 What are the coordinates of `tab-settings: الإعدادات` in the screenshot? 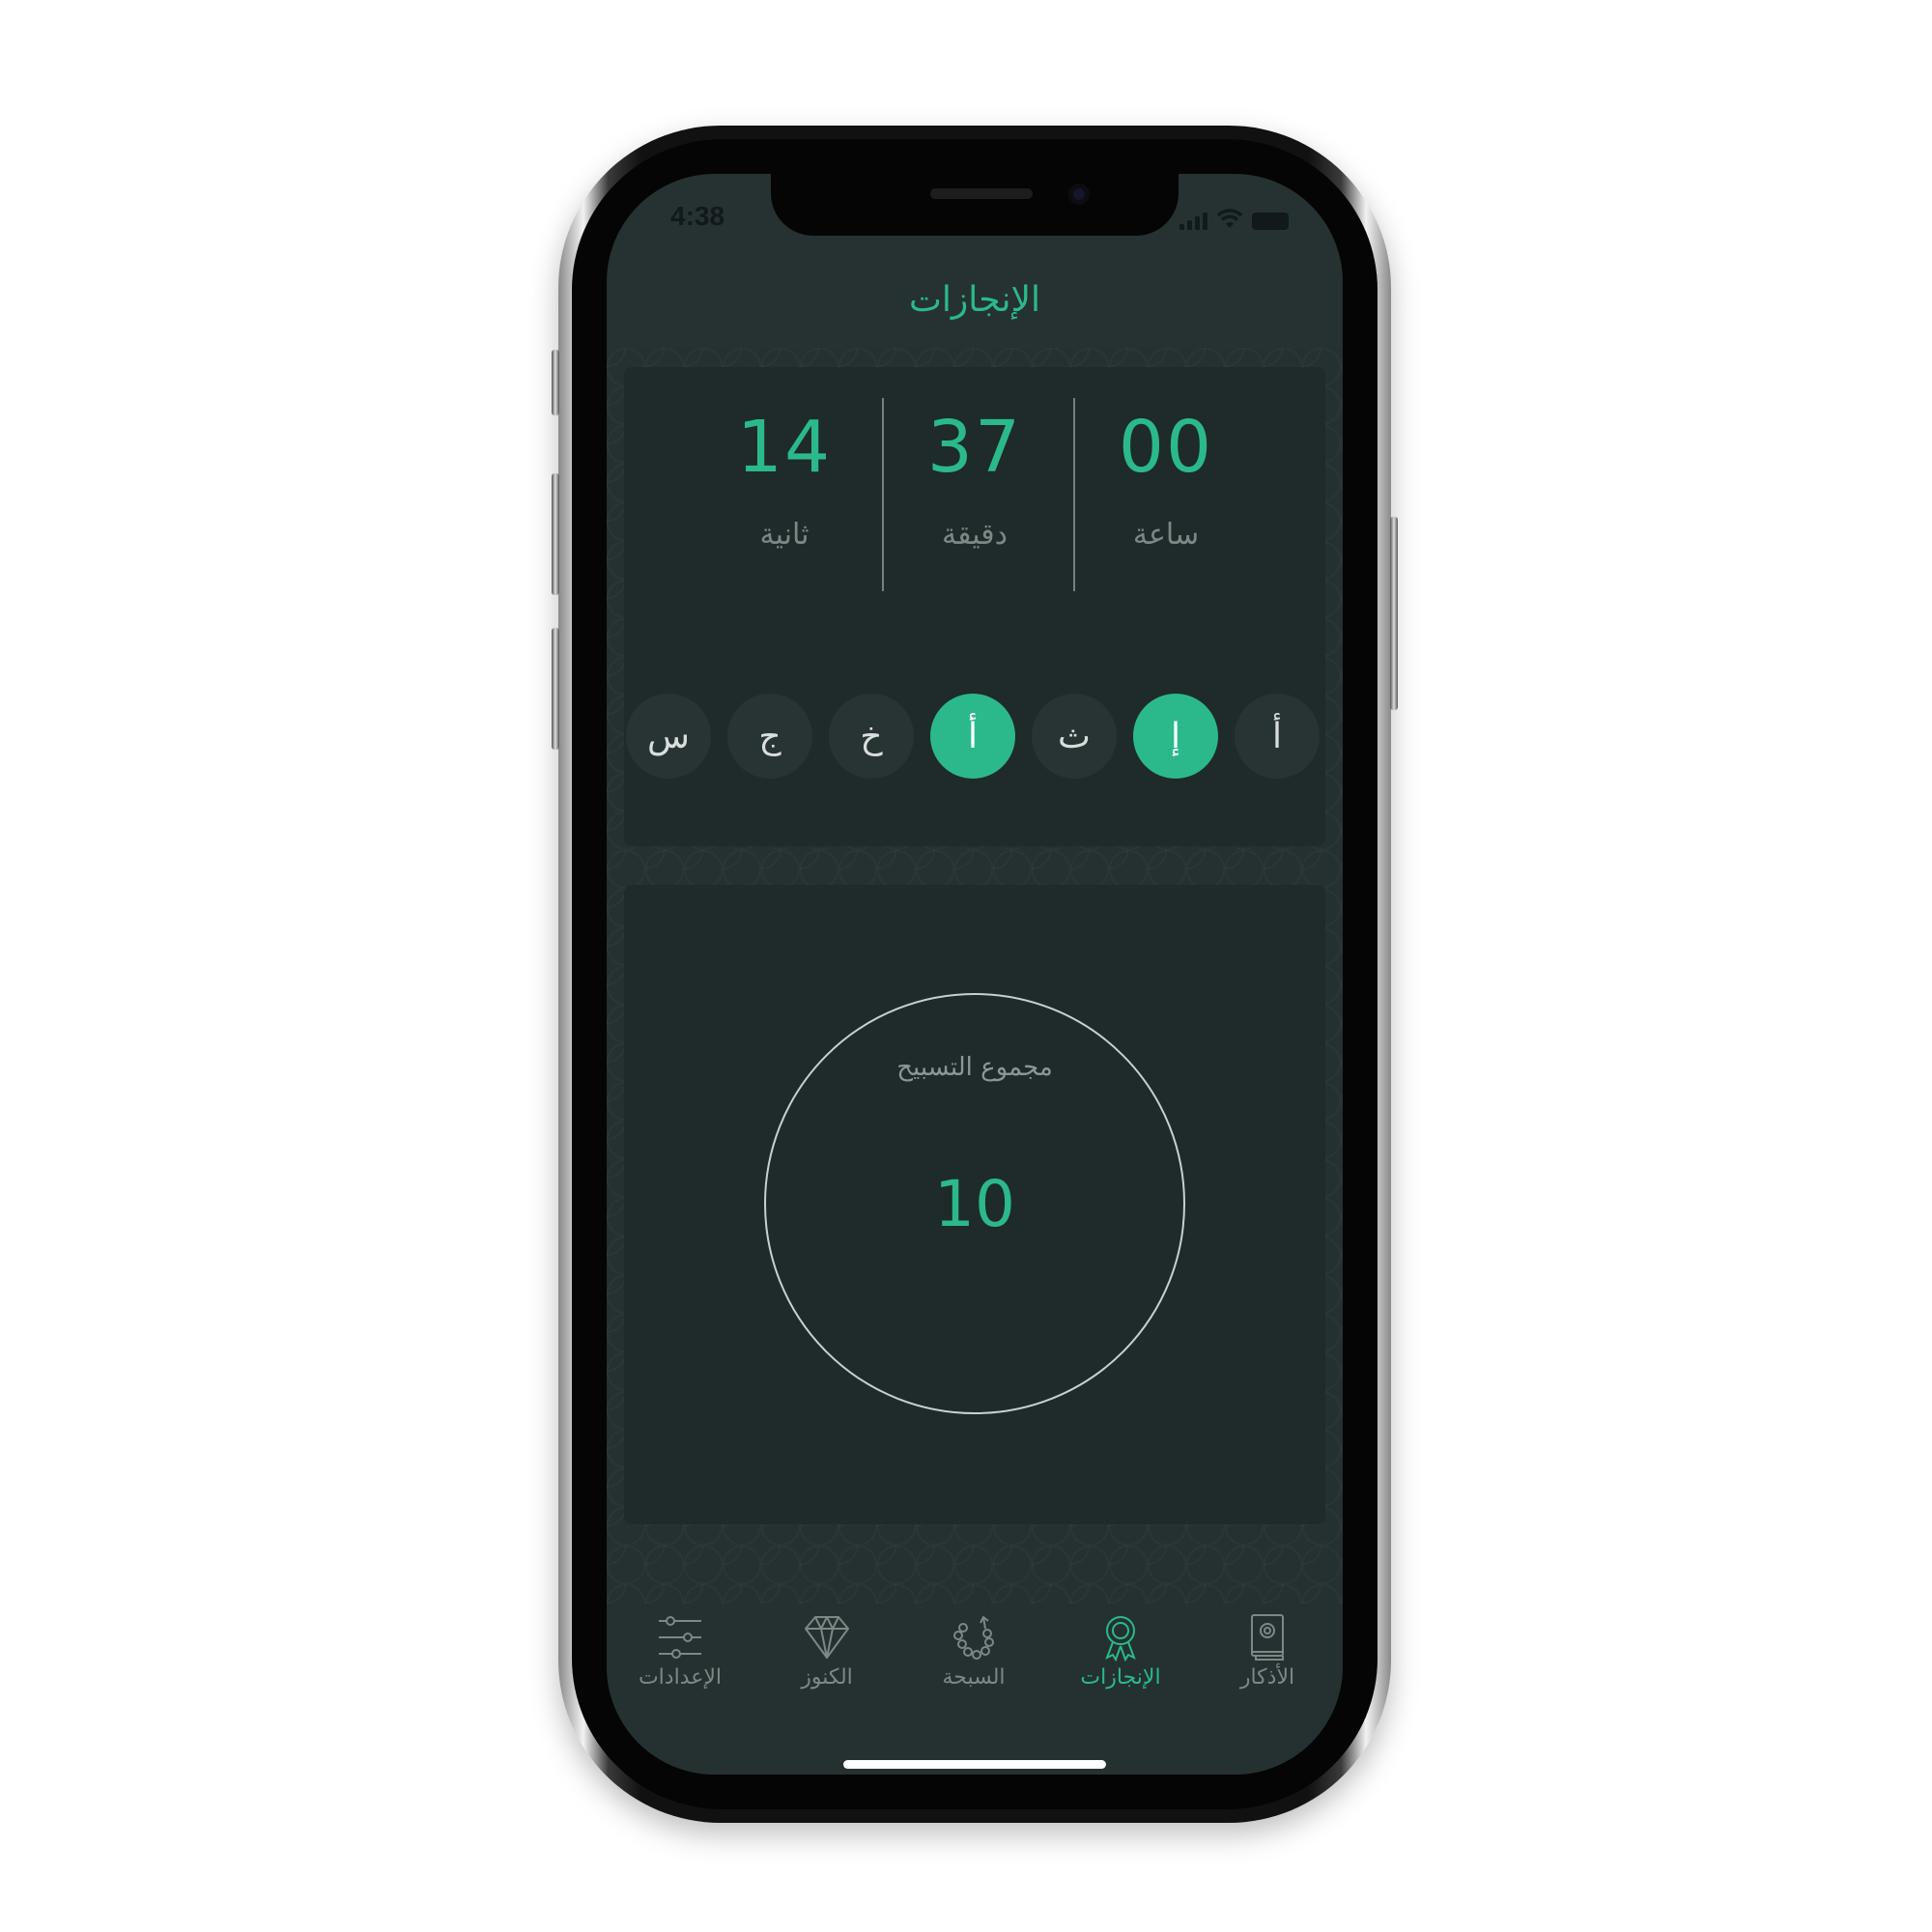 It's located at (680, 1661).